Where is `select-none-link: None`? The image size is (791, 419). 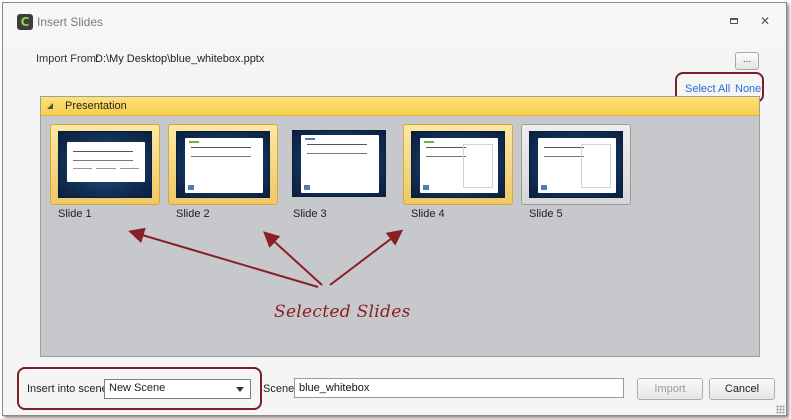
select-none-link: None is located at coordinates (748, 89).